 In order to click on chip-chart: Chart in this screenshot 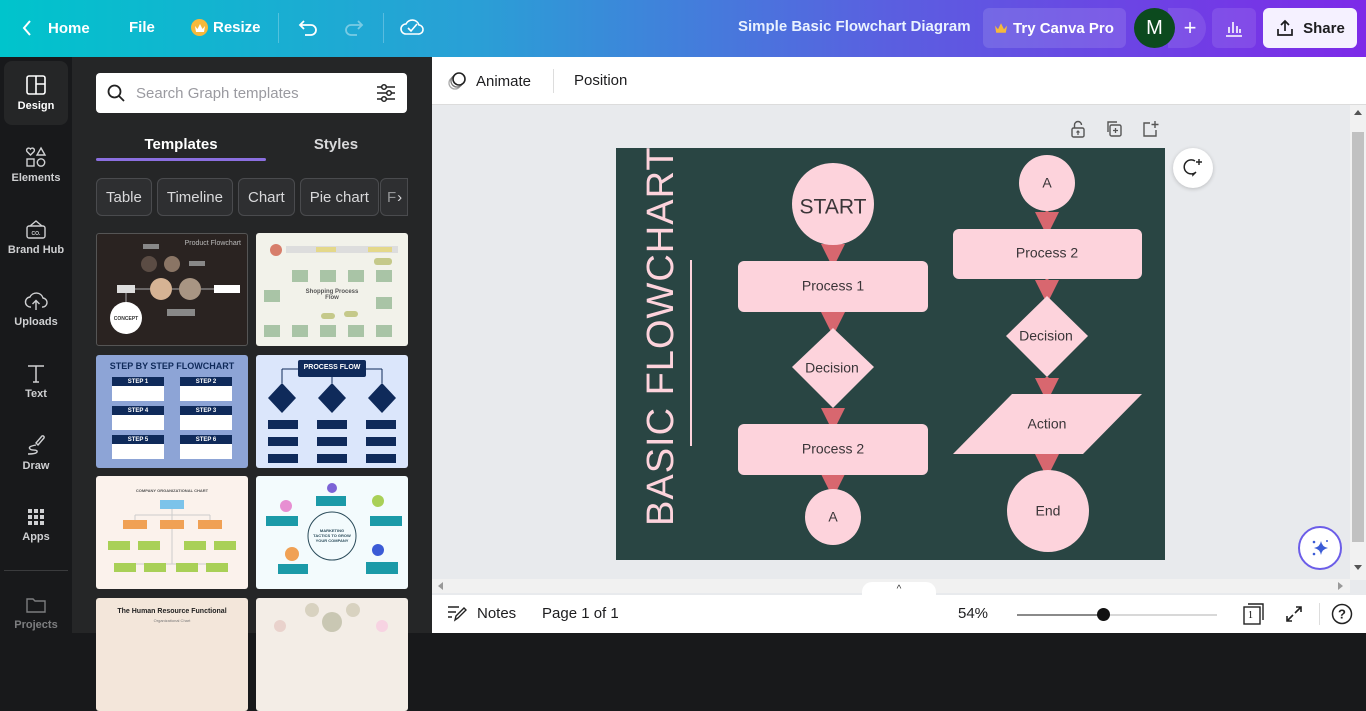, I will do `click(266, 197)`.